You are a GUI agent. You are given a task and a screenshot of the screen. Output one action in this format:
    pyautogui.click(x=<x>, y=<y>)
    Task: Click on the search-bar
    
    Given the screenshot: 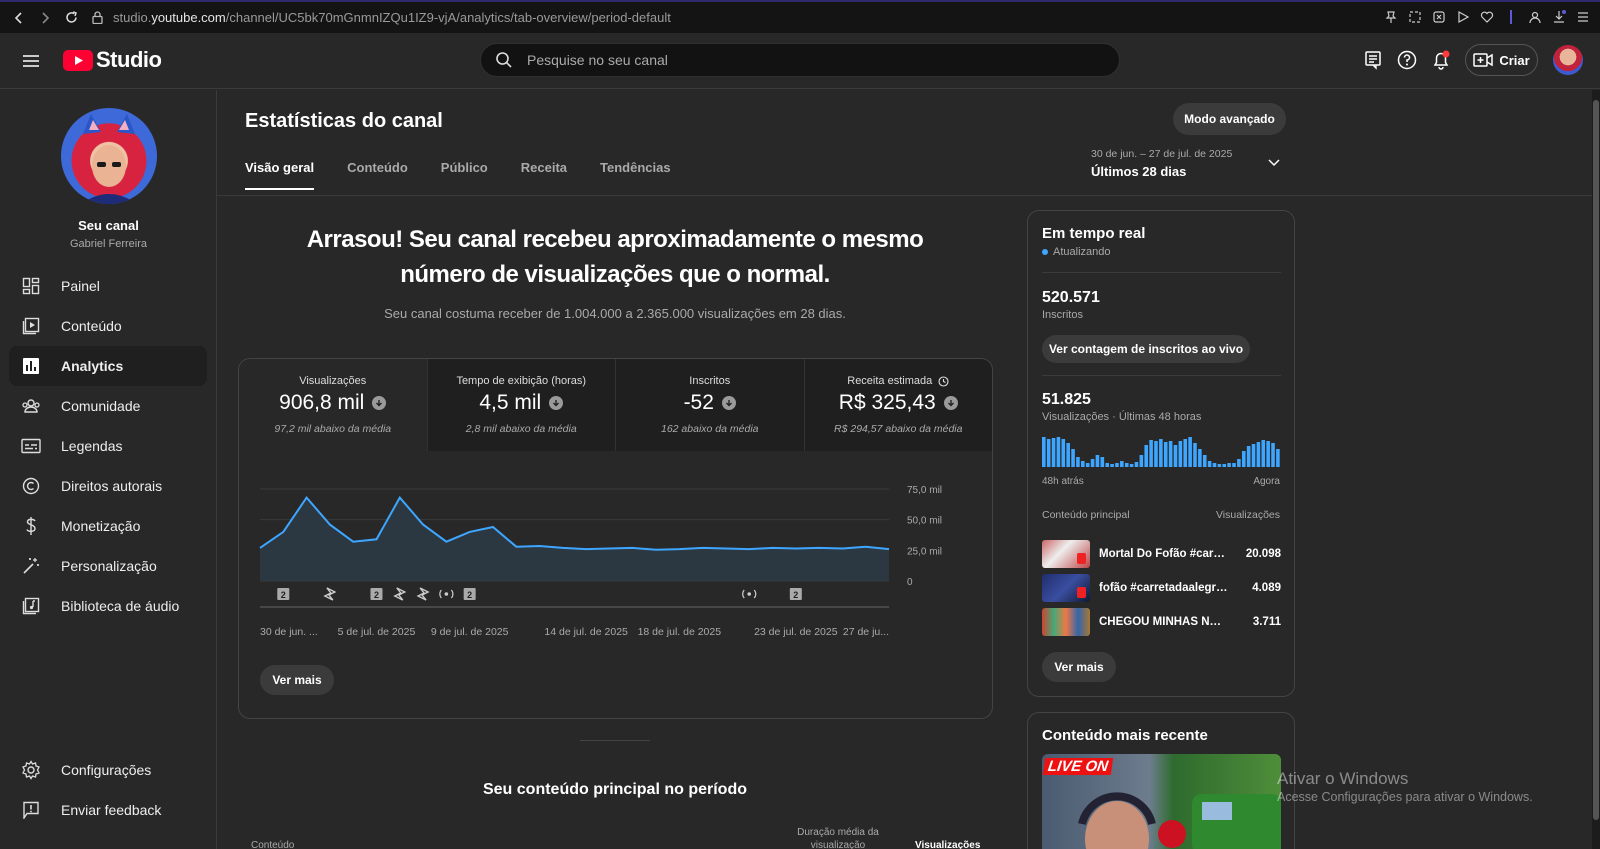 What is the action you would take?
    pyautogui.click(x=800, y=60)
    